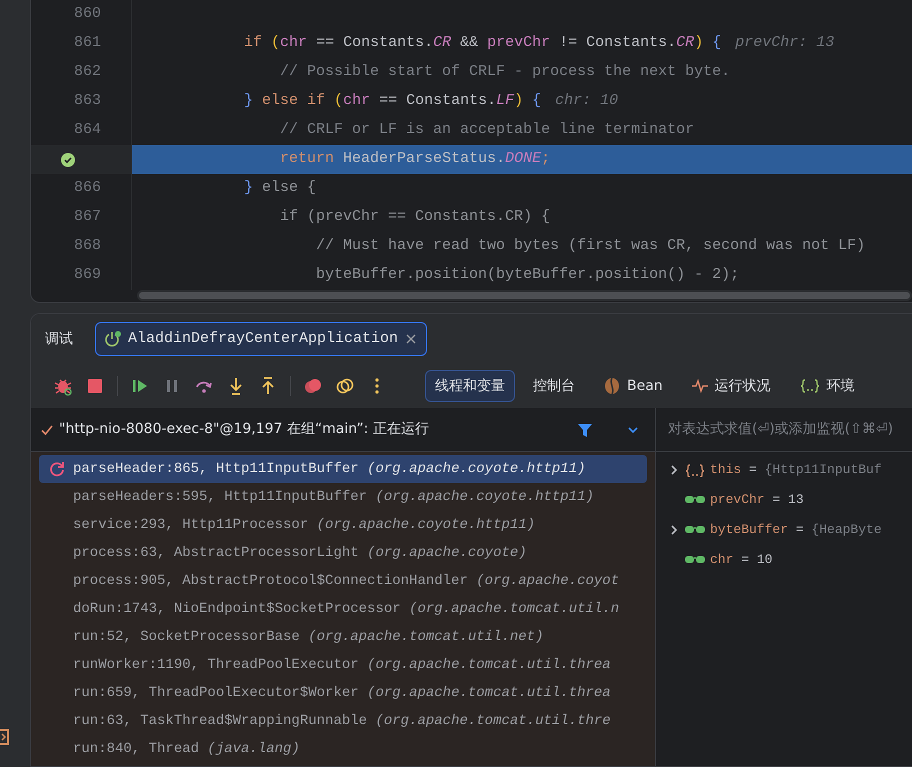 The image size is (912, 767). I want to click on panel-tab: Bean, so click(633, 386).